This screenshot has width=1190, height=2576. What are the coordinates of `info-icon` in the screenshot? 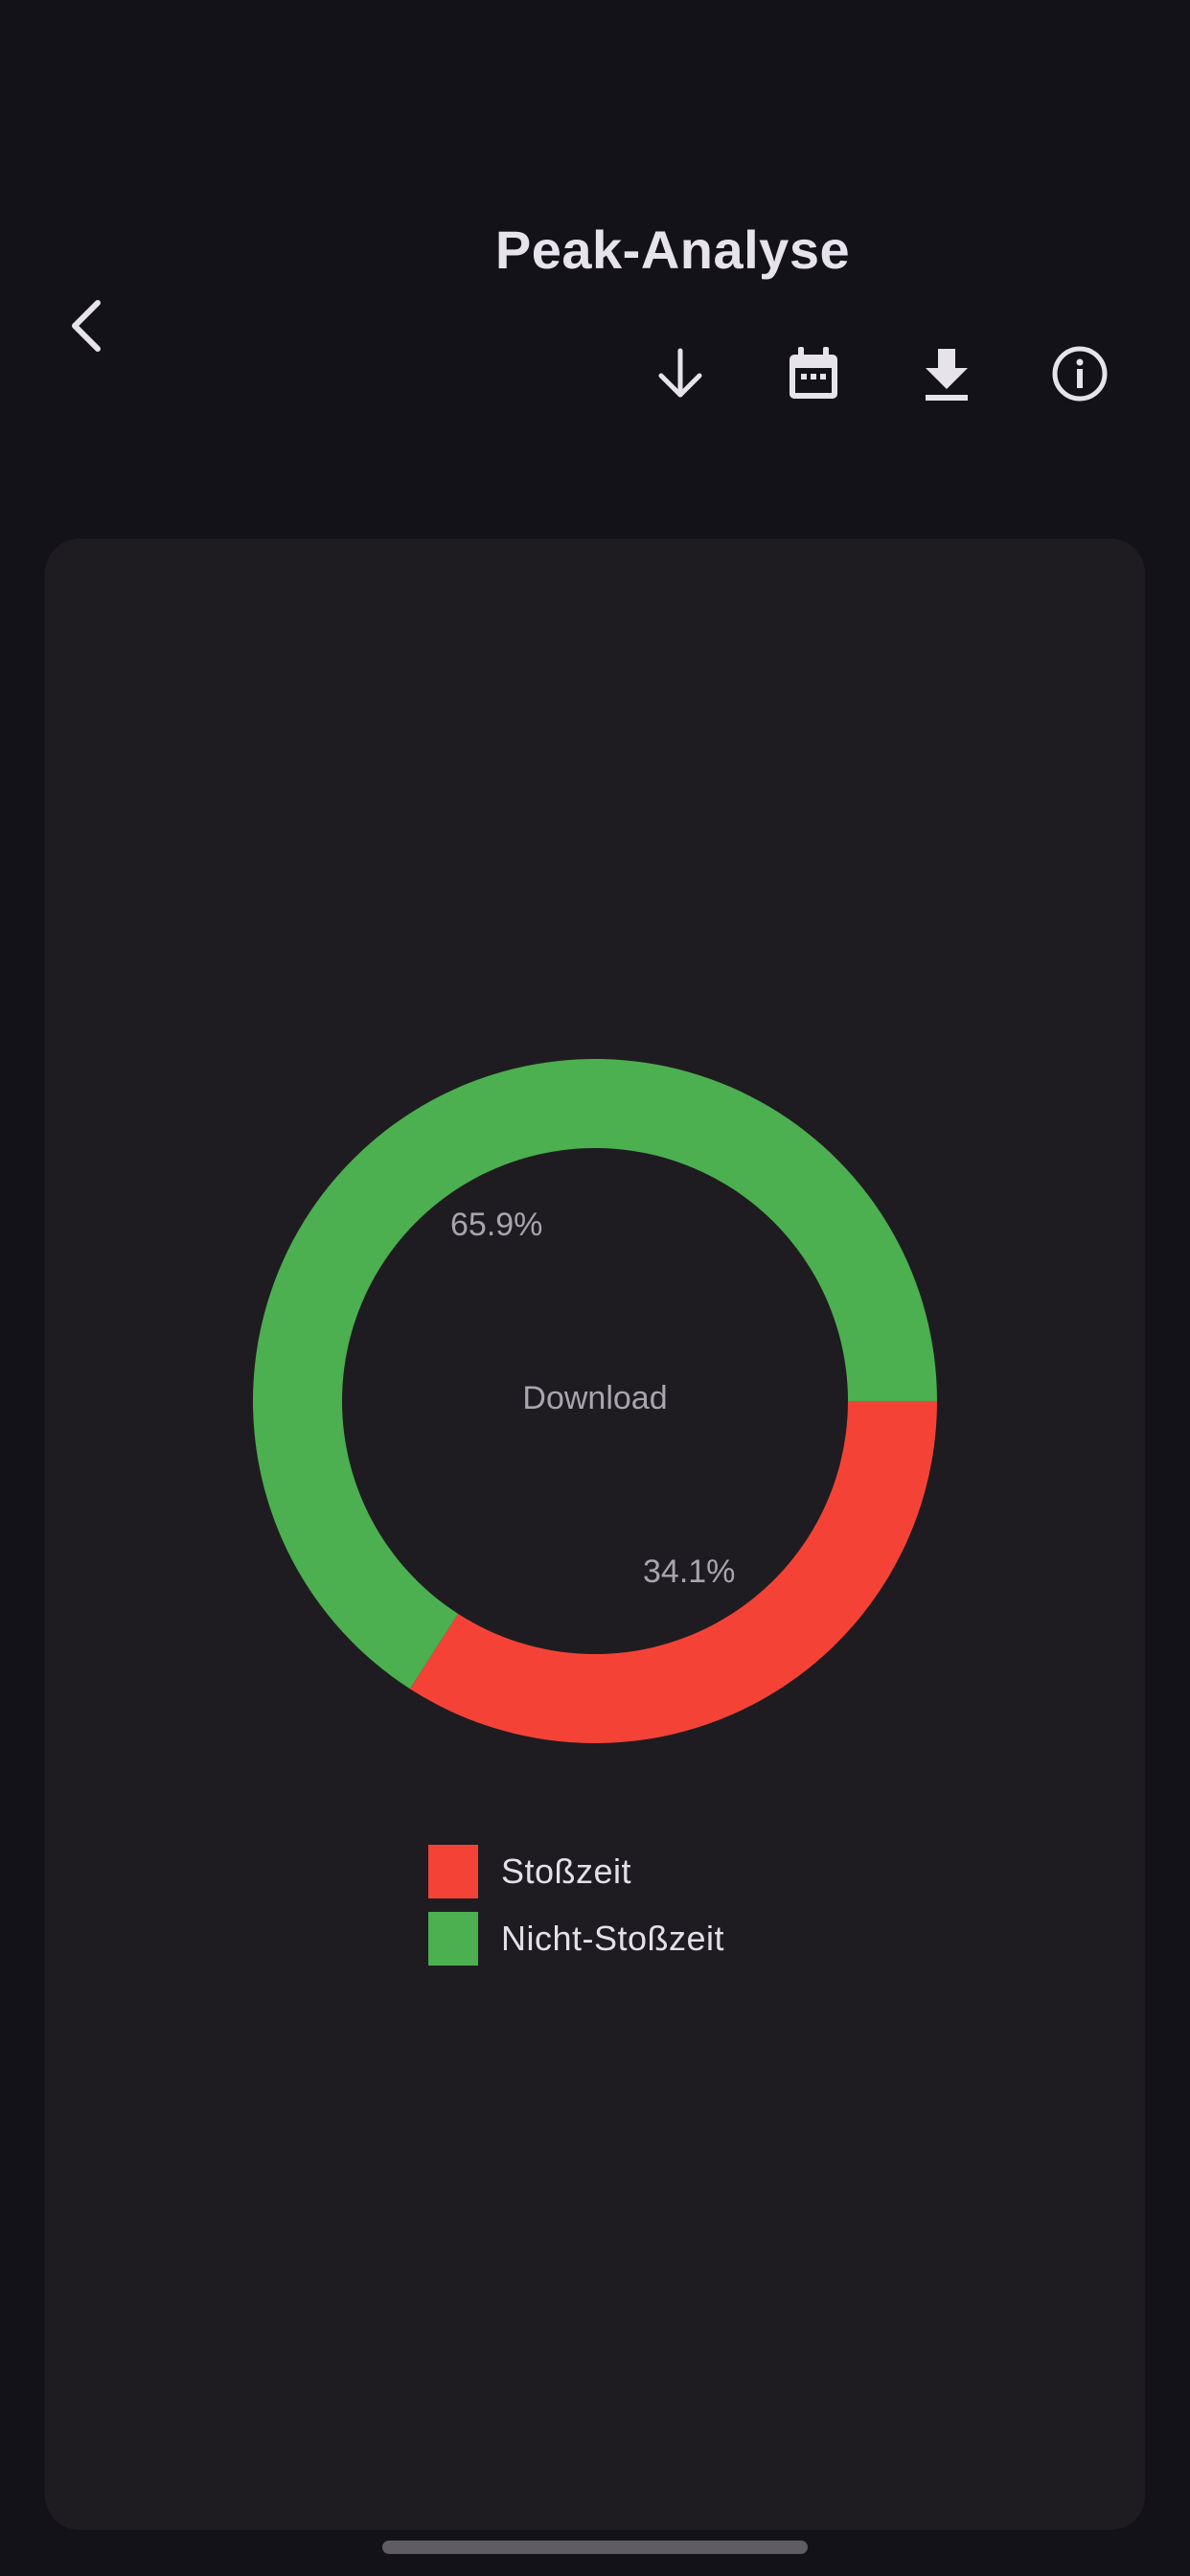 It's located at (1080, 374).